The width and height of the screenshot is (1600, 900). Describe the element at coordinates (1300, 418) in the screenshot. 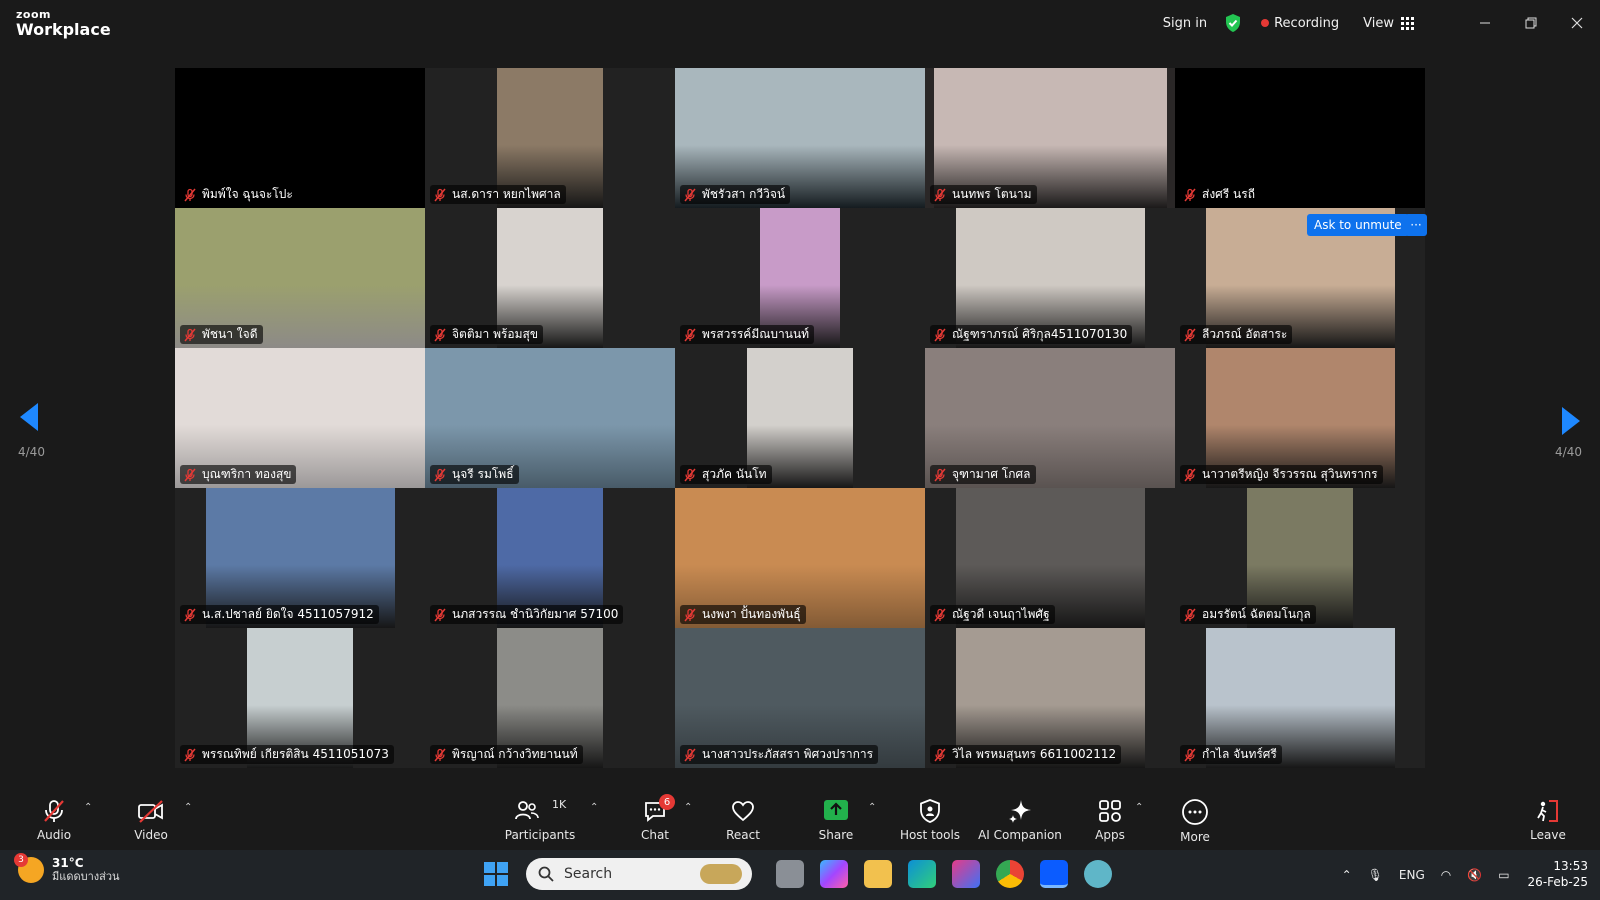

I see `participant-video-tile: นาวาตรีหญิง จีรวรรณ สุวินทรากร` at that location.